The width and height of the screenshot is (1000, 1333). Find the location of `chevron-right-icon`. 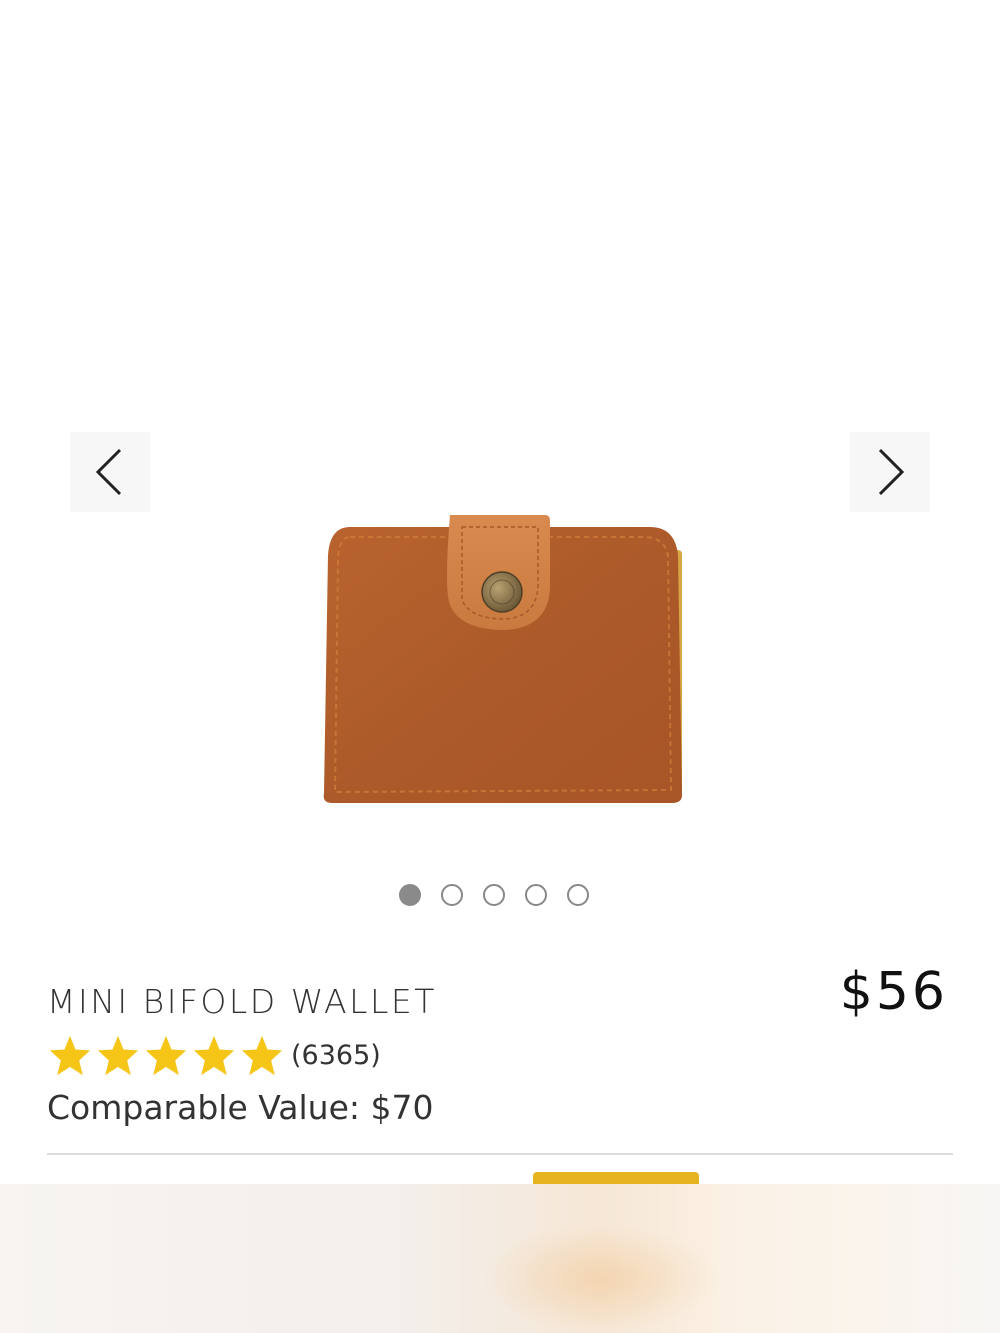

chevron-right-icon is located at coordinates (891, 472).